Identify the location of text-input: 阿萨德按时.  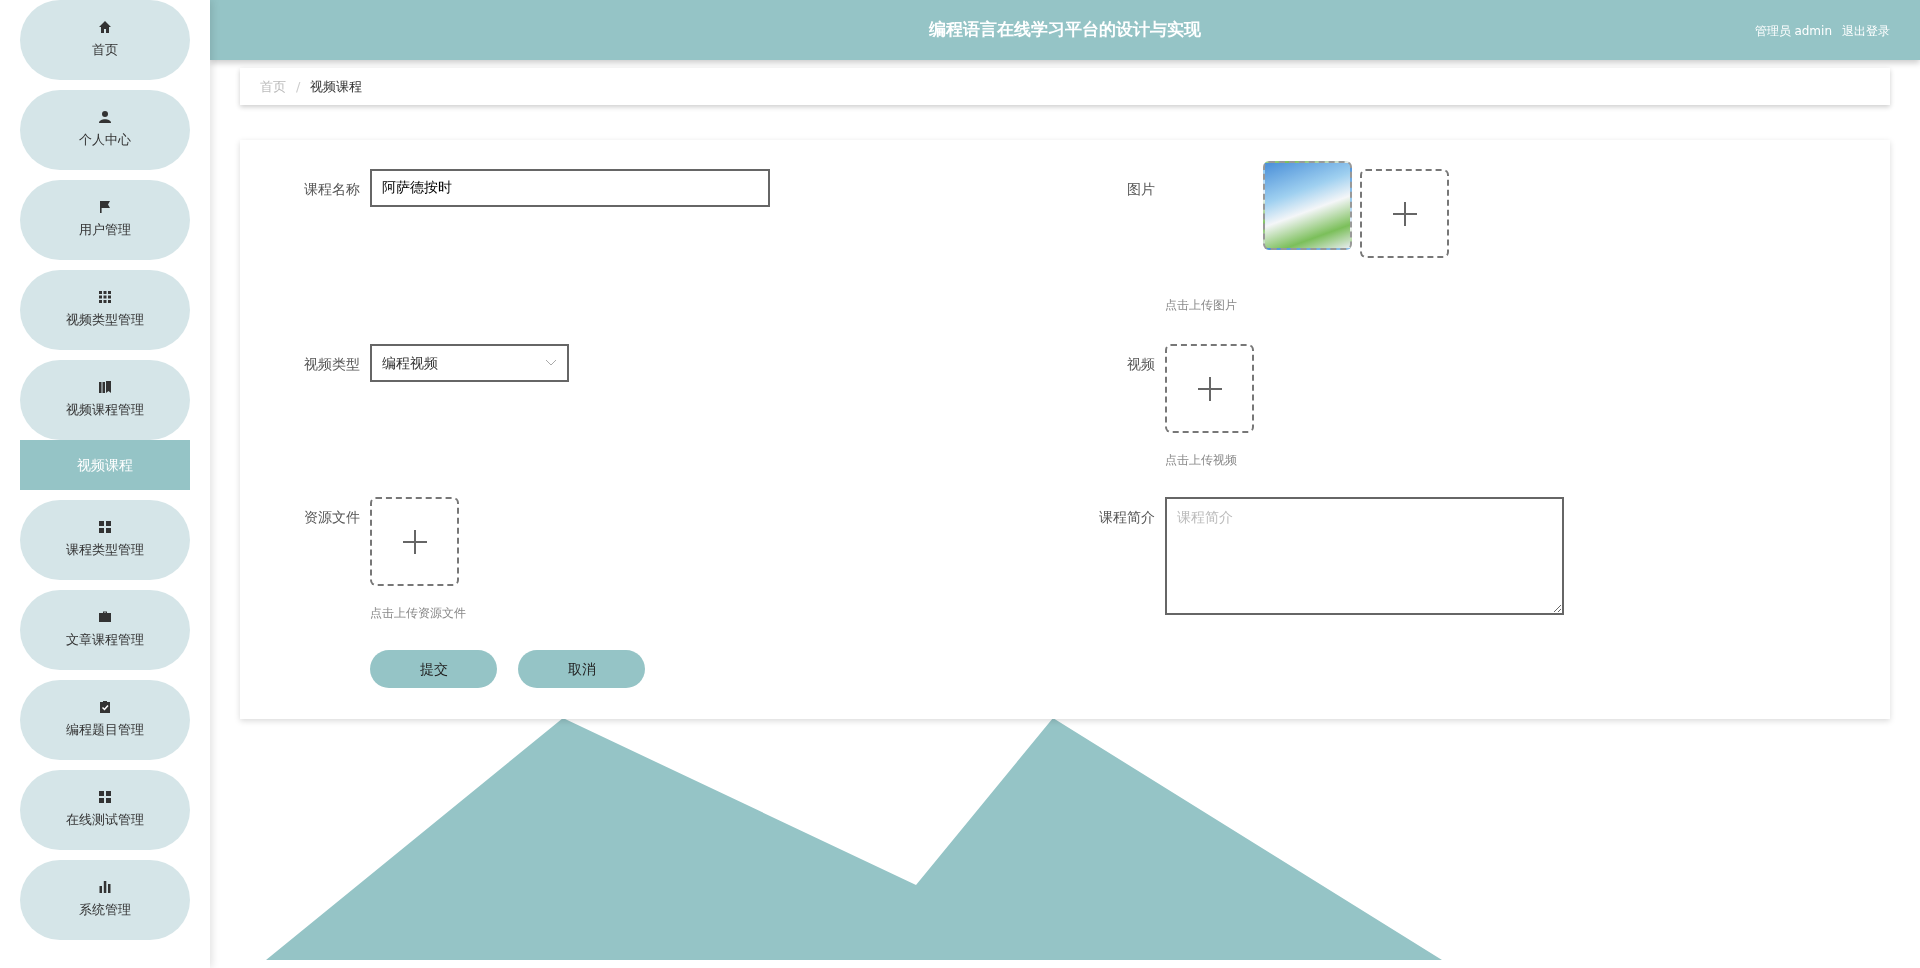
(570, 188).